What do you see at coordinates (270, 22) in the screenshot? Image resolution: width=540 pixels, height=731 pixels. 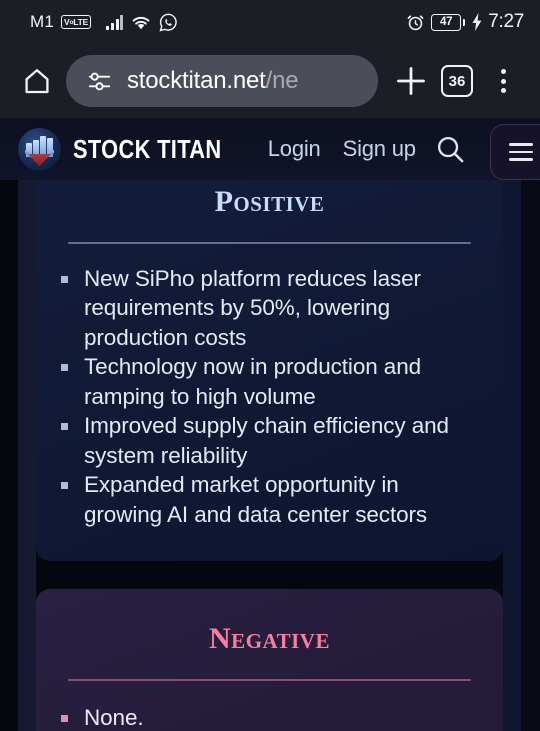 I see `android-status-bar: M1 VoLTE 47 7:27` at bounding box center [270, 22].